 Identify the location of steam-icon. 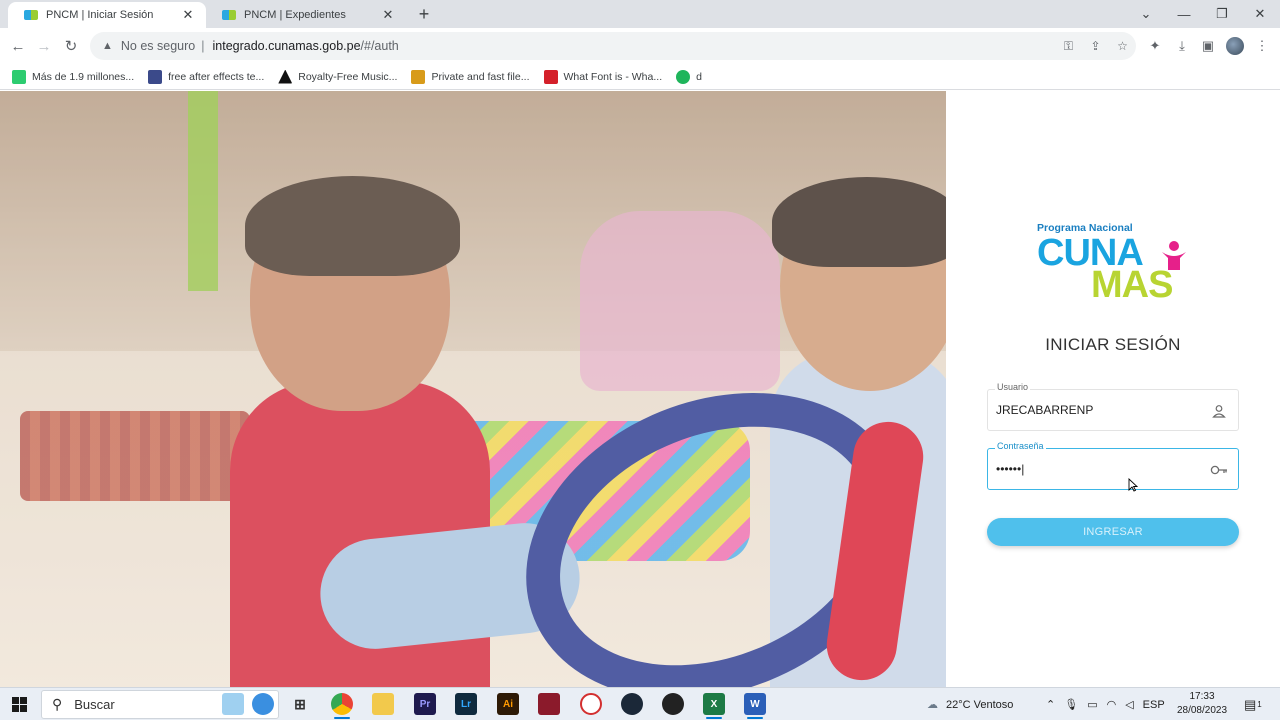
(632, 704).